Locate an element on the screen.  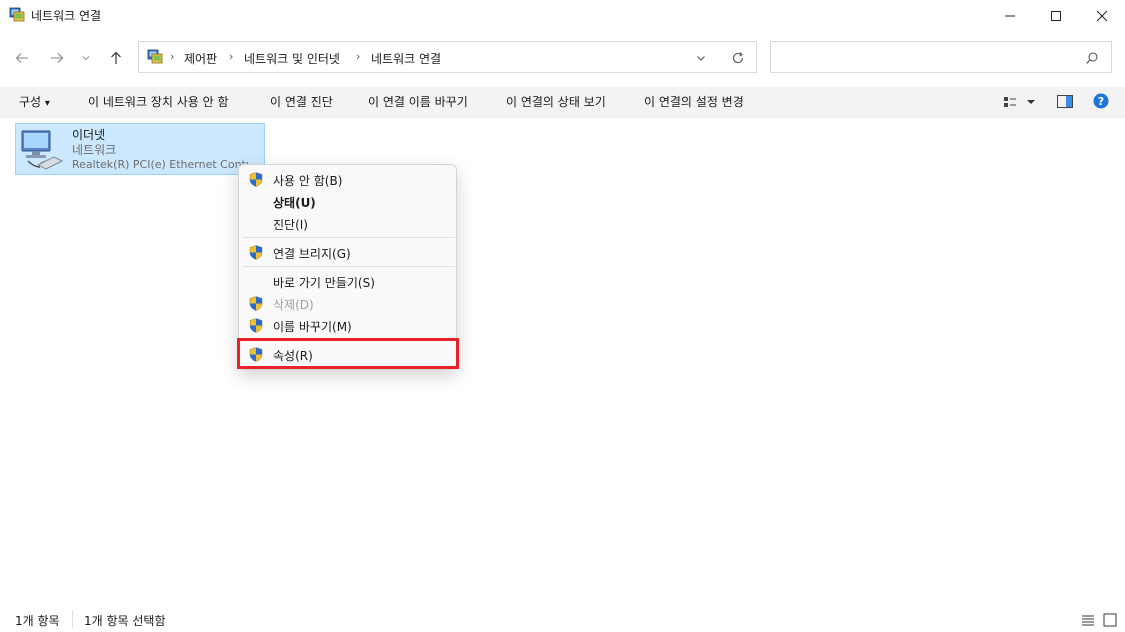
address-dropdown-icon is located at coordinates (701, 58).